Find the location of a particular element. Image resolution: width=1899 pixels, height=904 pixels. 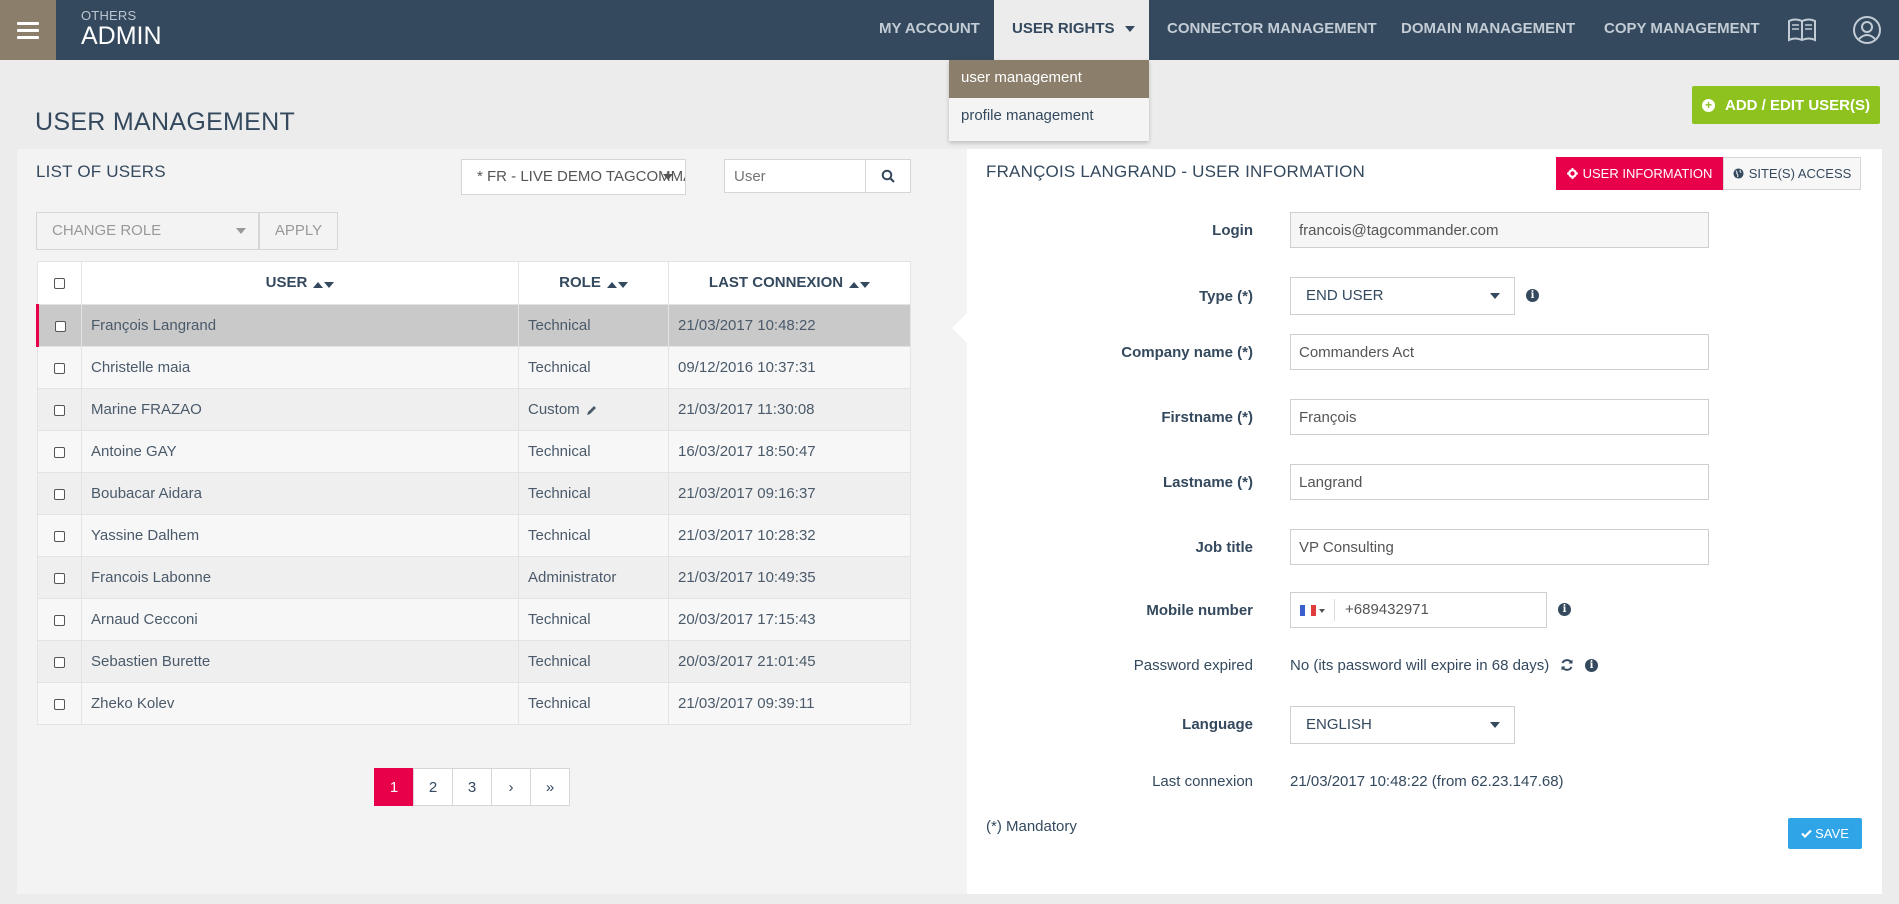

last-connexion-cell: 20/03/2017 17:15:43 is located at coordinates (789, 619).